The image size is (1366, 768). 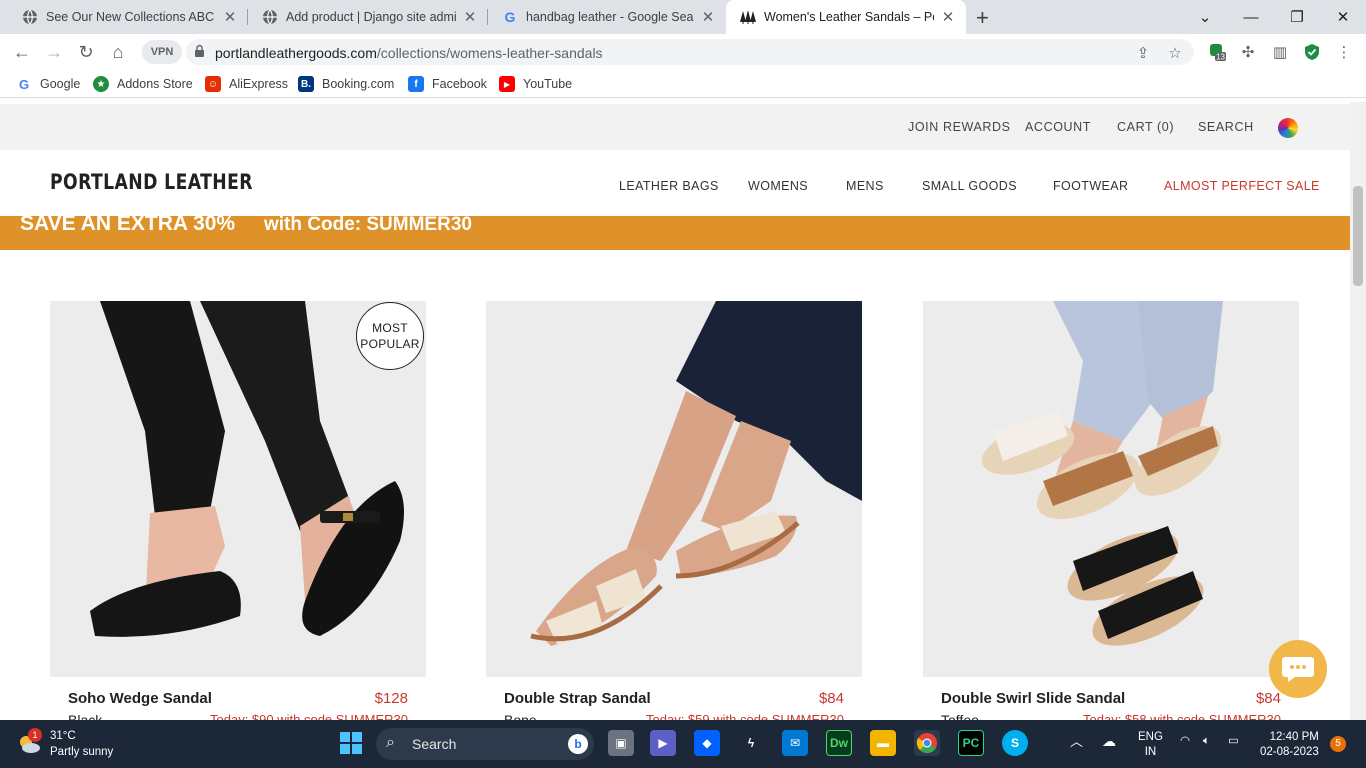 What do you see at coordinates (1358, 411) in the screenshot?
I see `page-scrollbar` at bounding box center [1358, 411].